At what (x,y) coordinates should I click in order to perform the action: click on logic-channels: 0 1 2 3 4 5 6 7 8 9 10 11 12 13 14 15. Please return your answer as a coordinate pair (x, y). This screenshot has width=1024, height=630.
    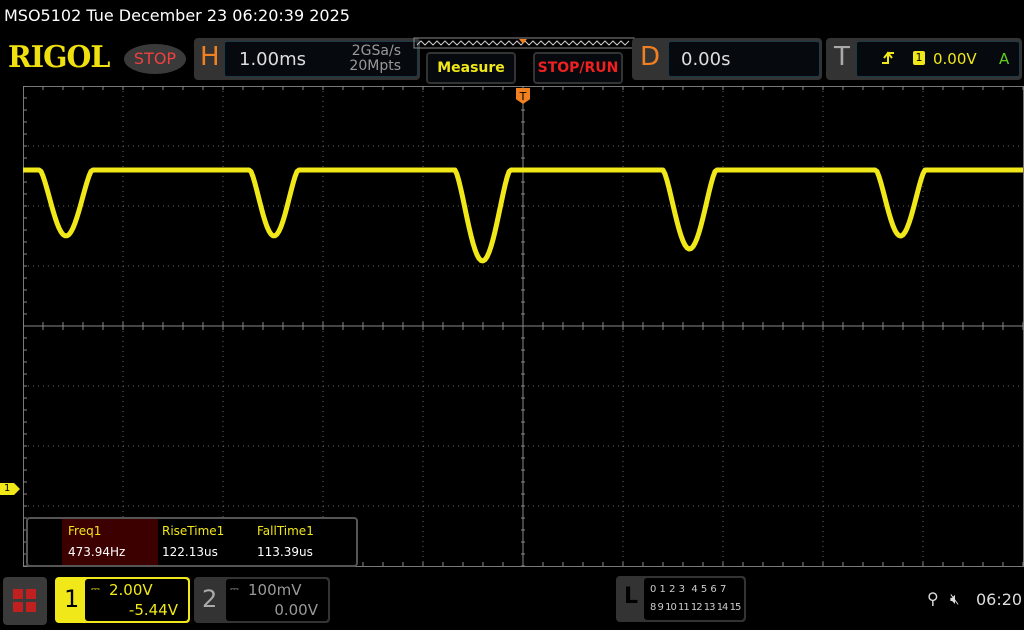
    Looking at the image, I should click on (694, 599).